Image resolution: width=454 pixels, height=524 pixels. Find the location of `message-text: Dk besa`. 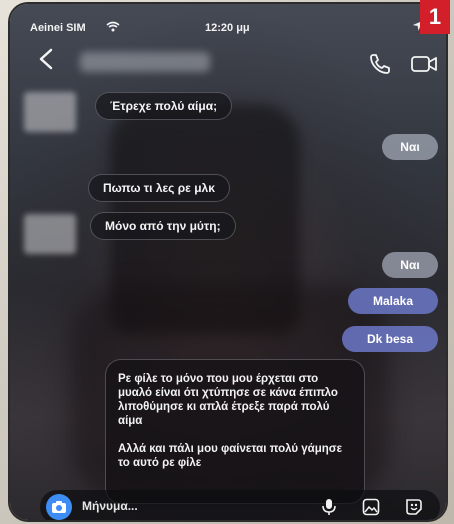

message-text: Dk besa is located at coordinates (390, 339).